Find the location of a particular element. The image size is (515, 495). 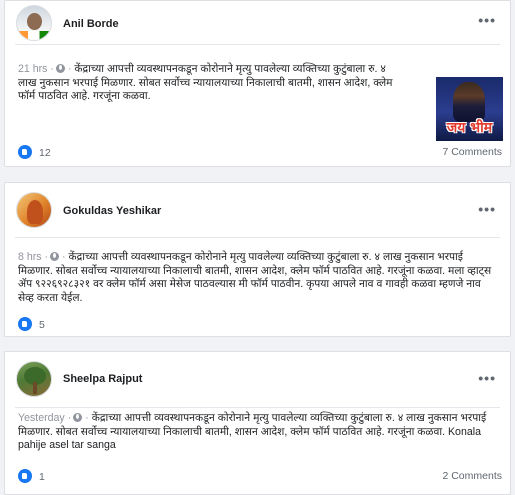

post-footer: 12 7 Comments is located at coordinates (257, 152).